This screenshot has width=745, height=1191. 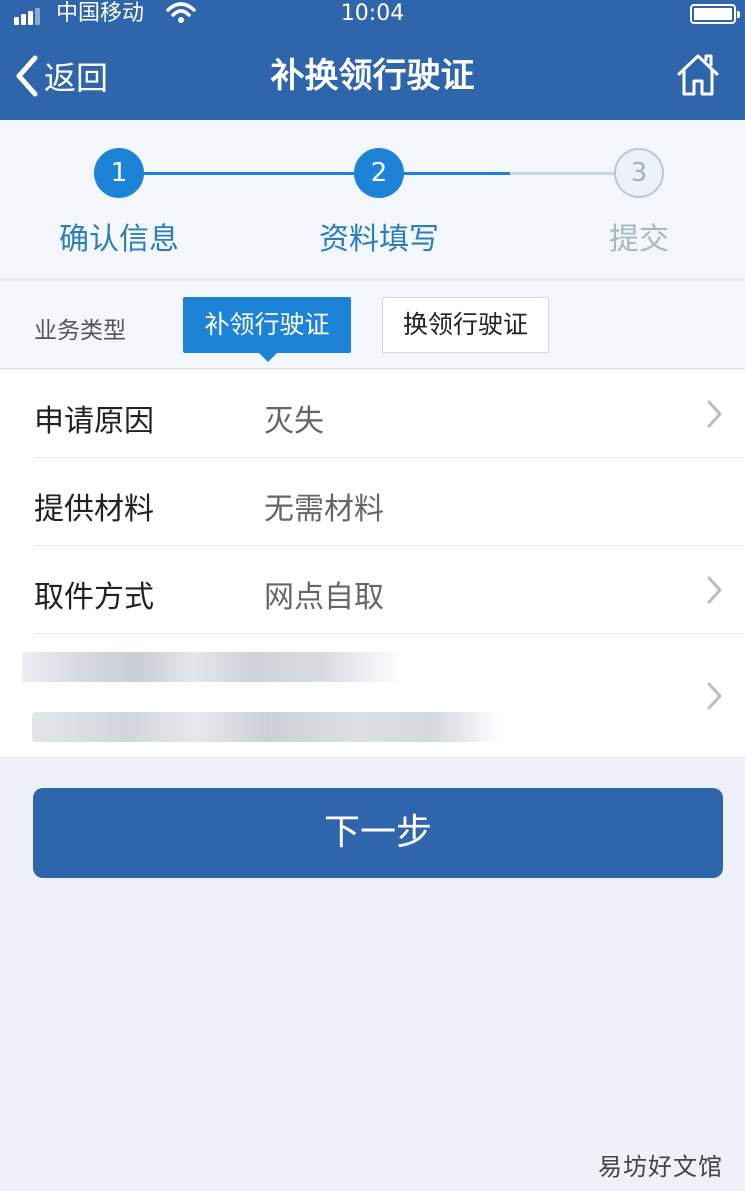 What do you see at coordinates (378, 833) in the screenshot?
I see `next-step-button: 下一步` at bounding box center [378, 833].